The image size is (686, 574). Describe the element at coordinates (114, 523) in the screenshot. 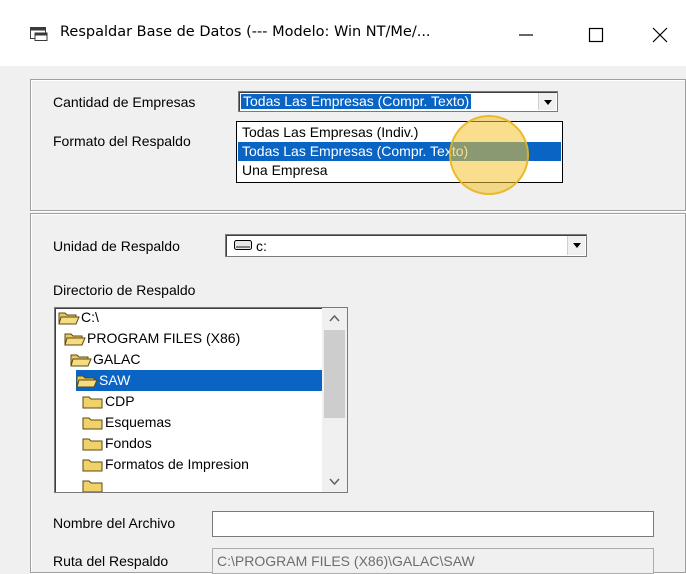

I see `nombre-archivo-label: Nombre del Archivo` at that location.